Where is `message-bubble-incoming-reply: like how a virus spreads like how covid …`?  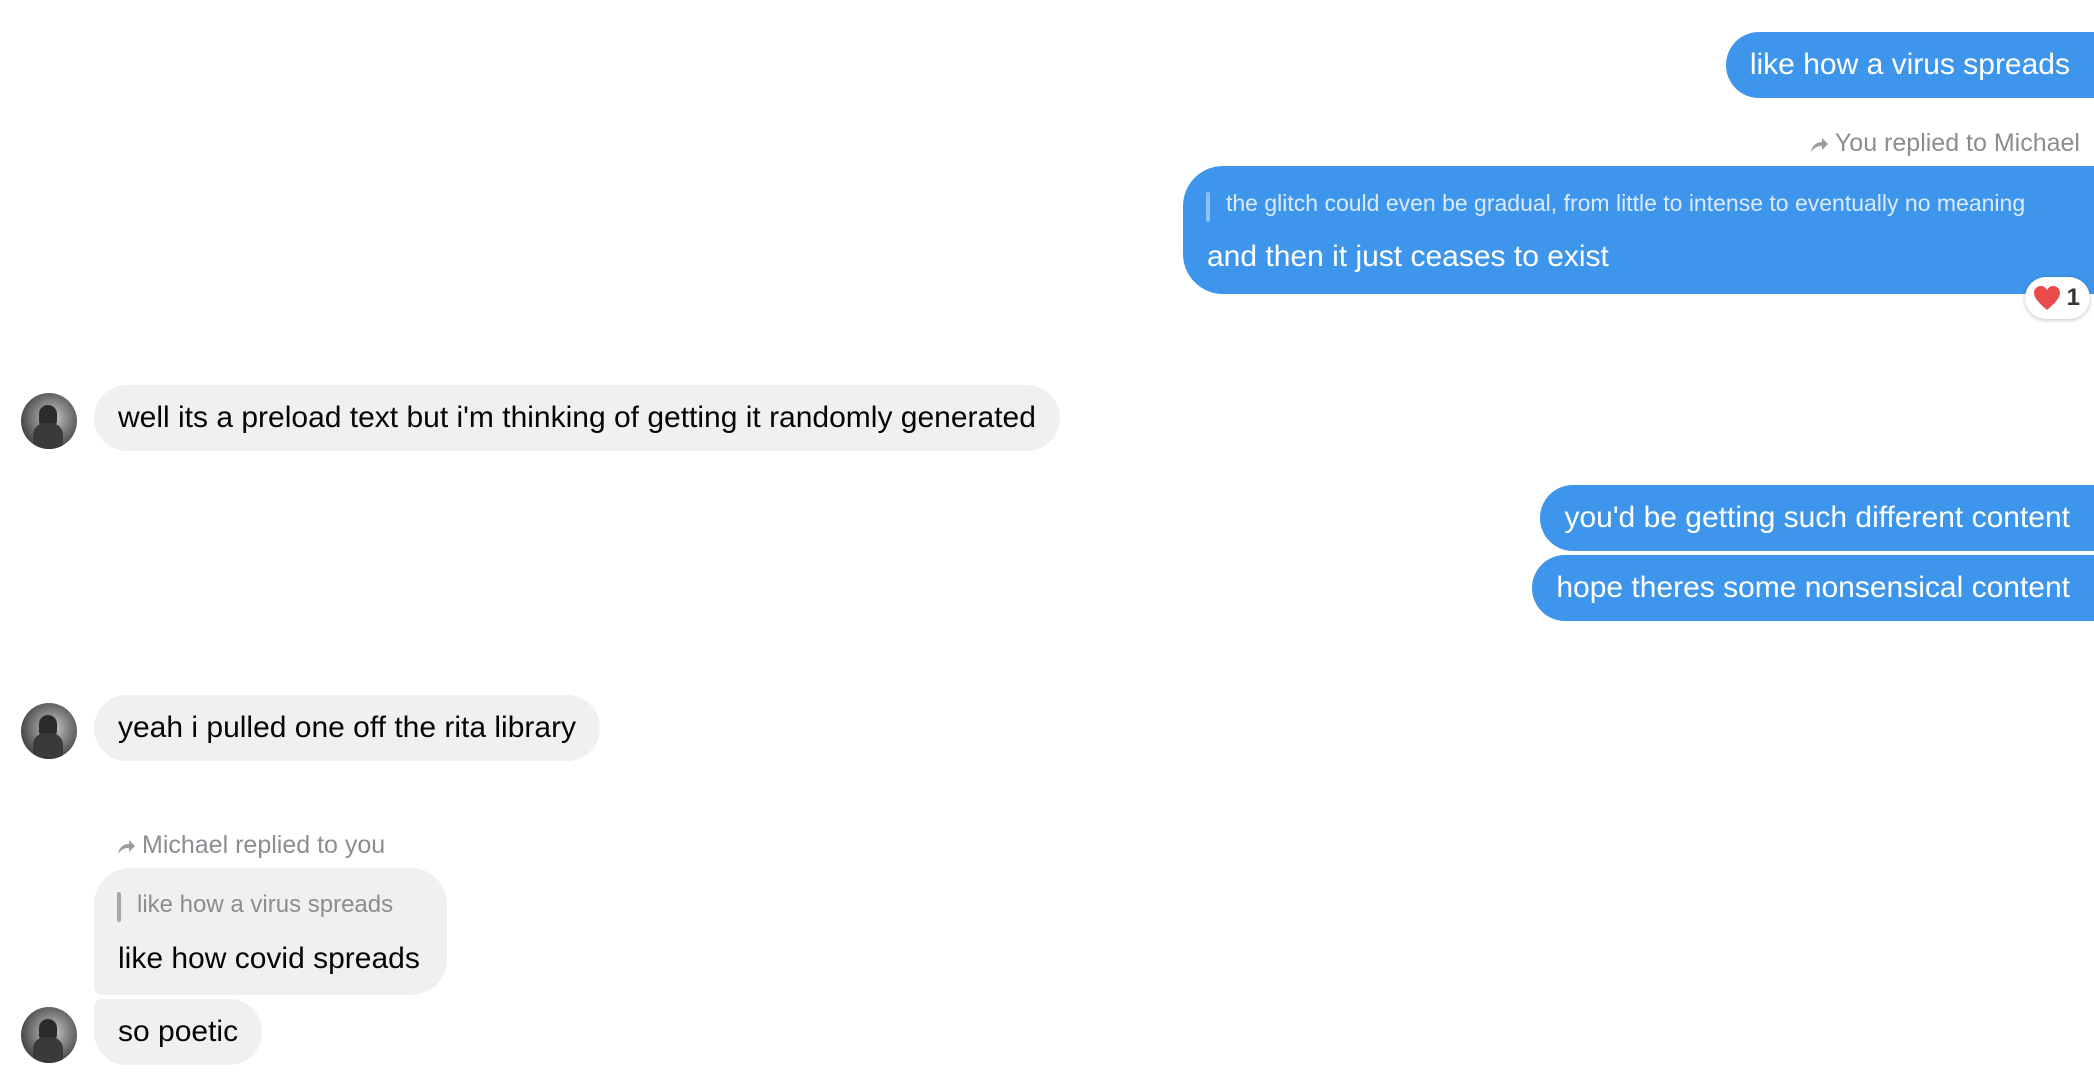
message-bubble-incoming-reply: like how a virus spreads like how covid … is located at coordinates (270, 931).